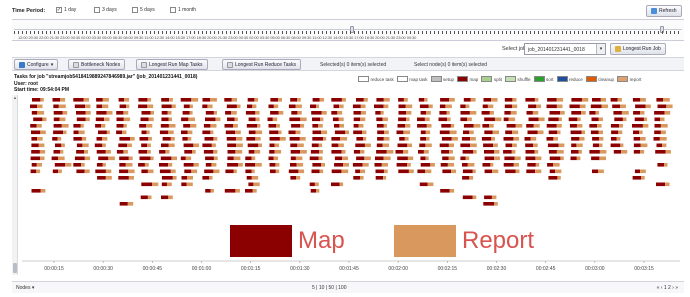  What do you see at coordinates (15, 185) in the screenshot?
I see `vertical-scrollbar: ▲` at bounding box center [15, 185].